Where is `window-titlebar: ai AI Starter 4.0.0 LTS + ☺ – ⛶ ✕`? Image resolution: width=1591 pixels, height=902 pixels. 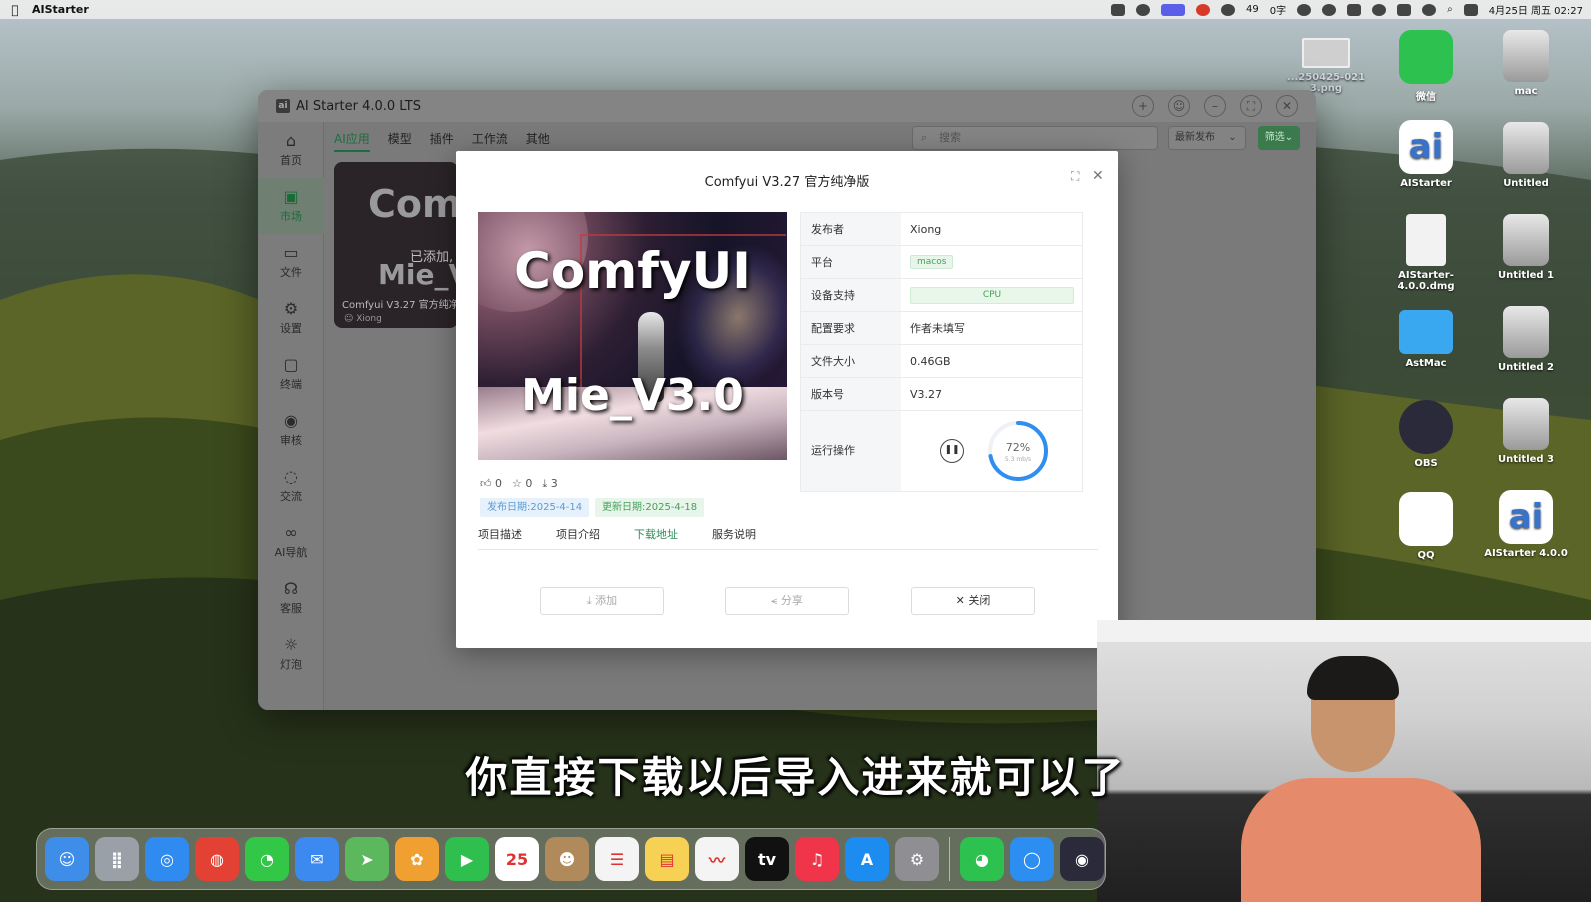 window-titlebar: ai AI Starter 4.0.0 LTS + ☺ – ⛶ ✕ is located at coordinates (787, 106).